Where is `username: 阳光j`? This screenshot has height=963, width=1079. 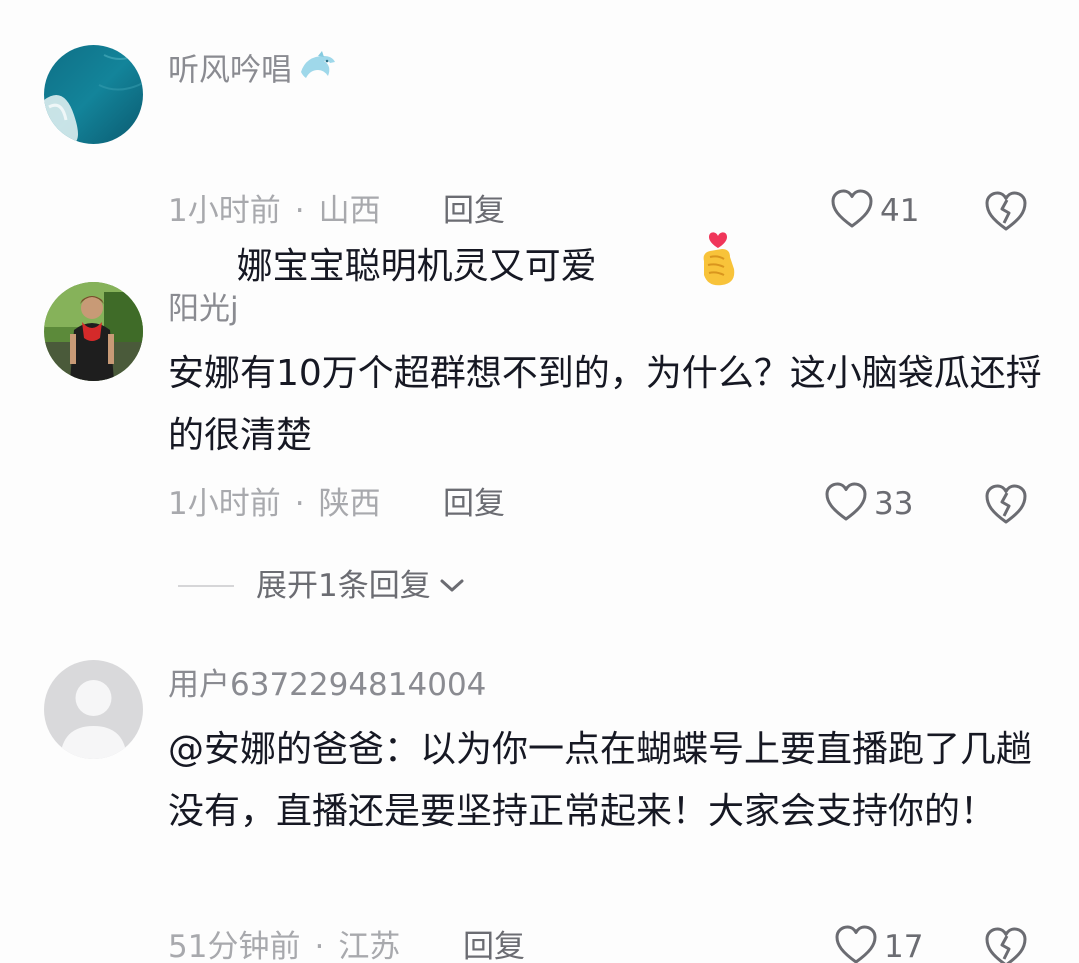 username: 阳光j is located at coordinates (203, 309).